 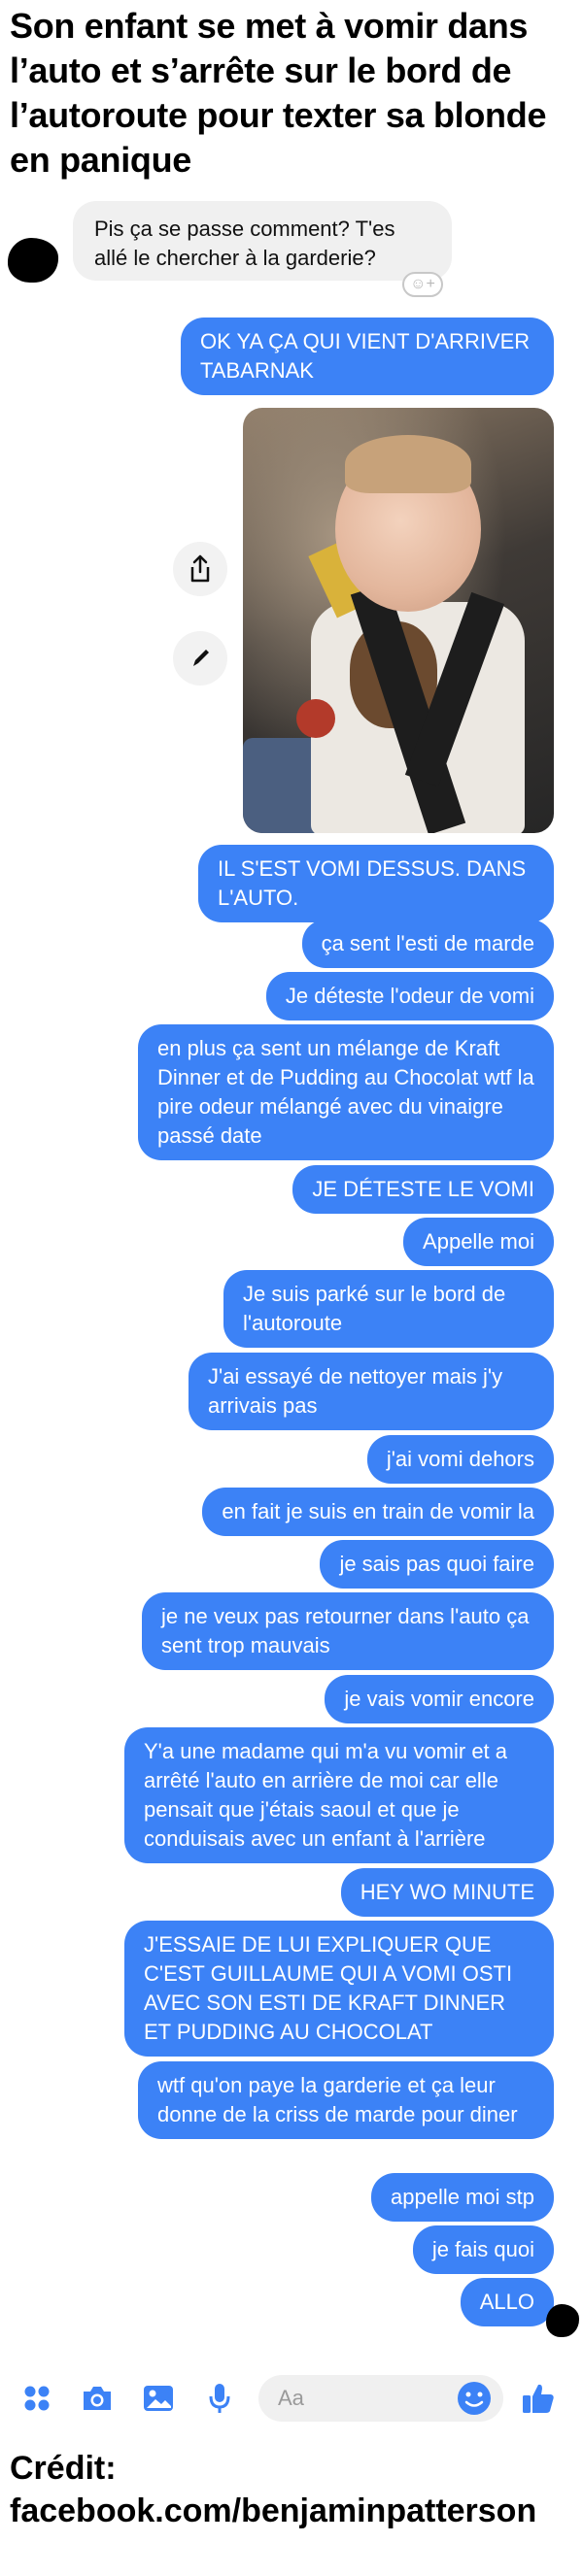 What do you see at coordinates (422, 285) in the screenshot?
I see `add-reaction-icon: ☺+` at bounding box center [422, 285].